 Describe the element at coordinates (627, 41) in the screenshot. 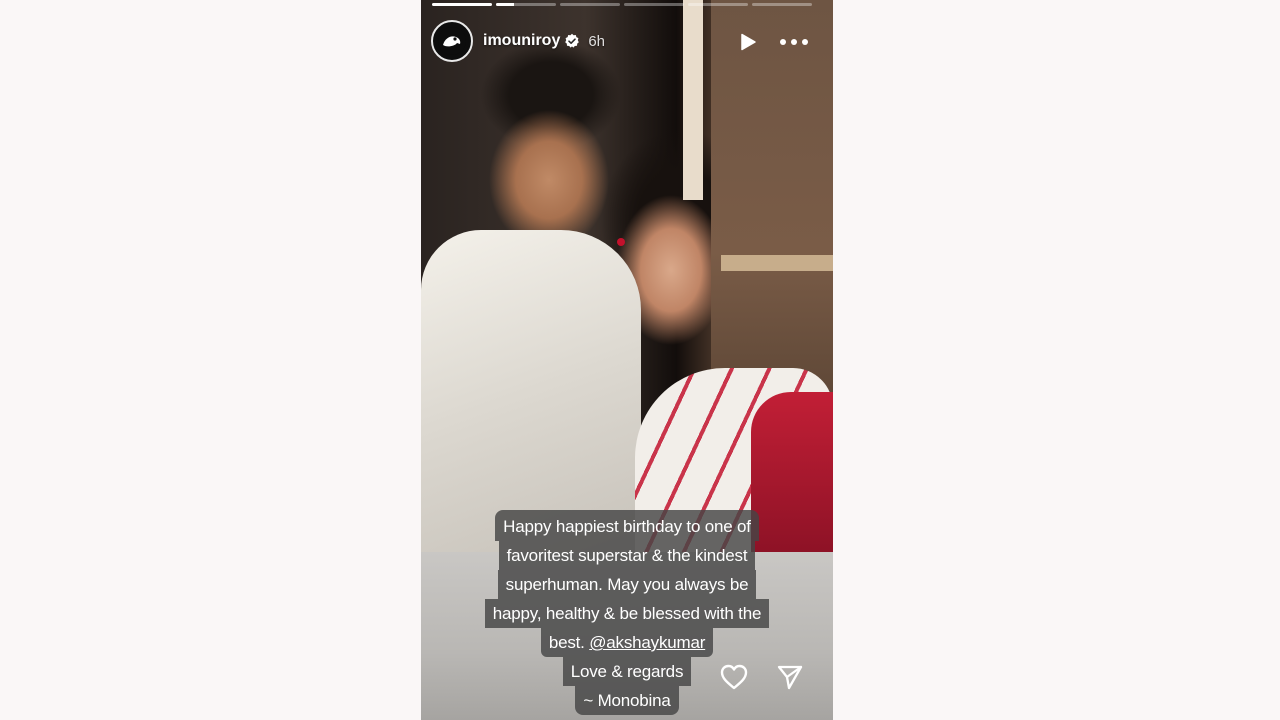

I see `story-header: imouniroy 6h` at that location.